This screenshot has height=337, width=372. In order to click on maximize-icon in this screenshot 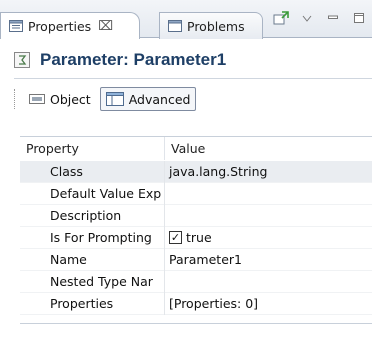, I will do `click(359, 18)`.